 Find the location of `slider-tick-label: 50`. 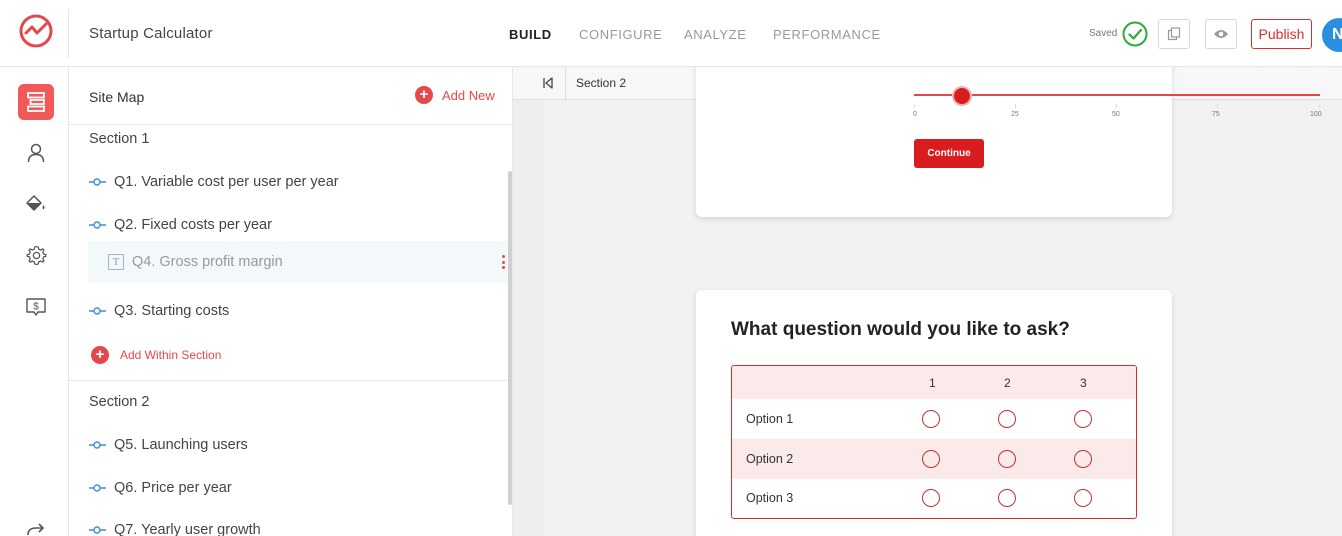

slider-tick-label: 50 is located at coordinates (1116, 114).